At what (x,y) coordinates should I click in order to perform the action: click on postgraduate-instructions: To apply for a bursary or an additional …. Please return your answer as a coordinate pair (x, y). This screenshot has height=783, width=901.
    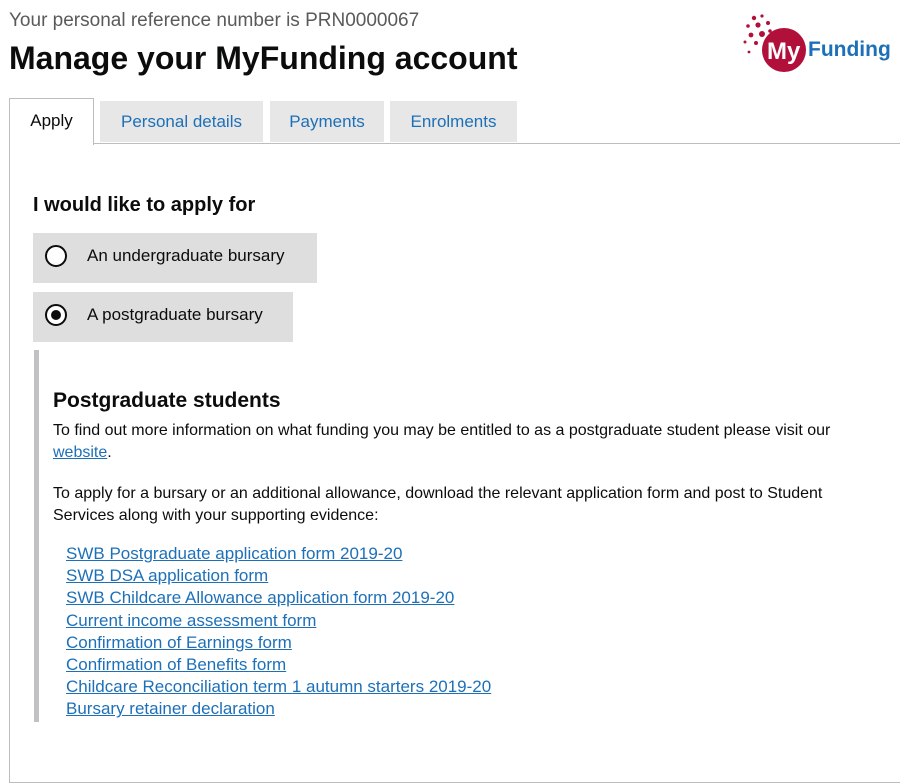
    Looking at the image, I should click on (438, 504).